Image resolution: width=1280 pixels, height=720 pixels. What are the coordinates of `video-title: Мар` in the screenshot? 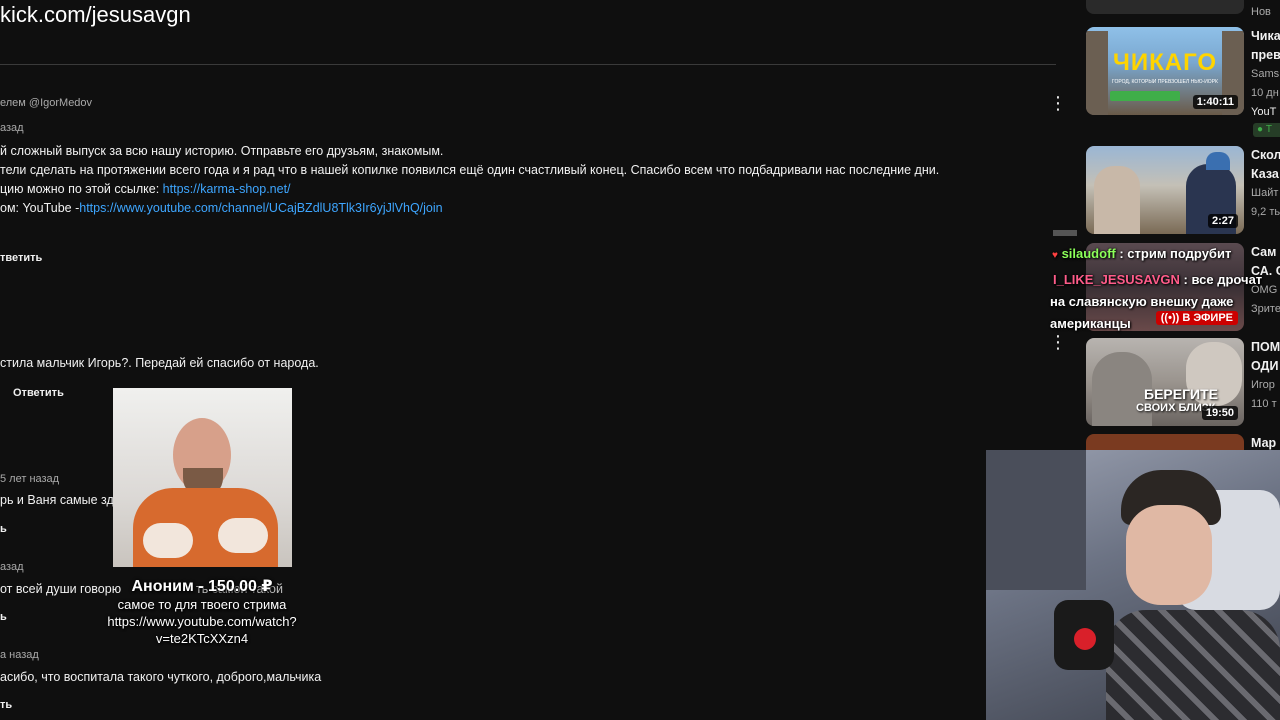 It's located at (1263, 443).